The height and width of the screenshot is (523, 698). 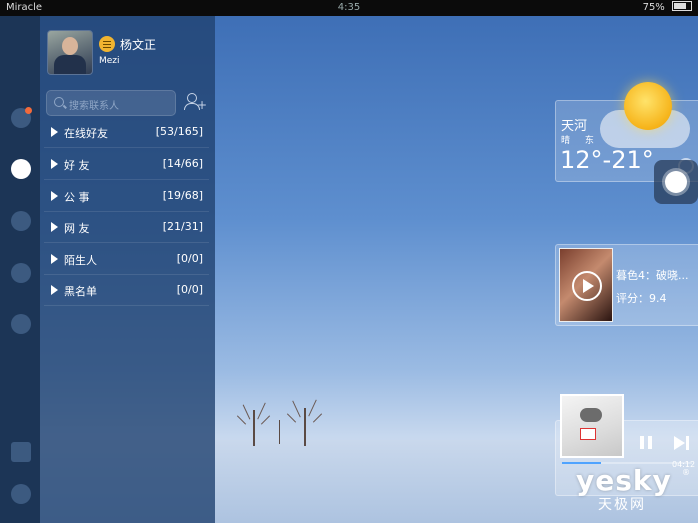 I want to click on profile-name: 杨文正, so click(x=138, y=45).